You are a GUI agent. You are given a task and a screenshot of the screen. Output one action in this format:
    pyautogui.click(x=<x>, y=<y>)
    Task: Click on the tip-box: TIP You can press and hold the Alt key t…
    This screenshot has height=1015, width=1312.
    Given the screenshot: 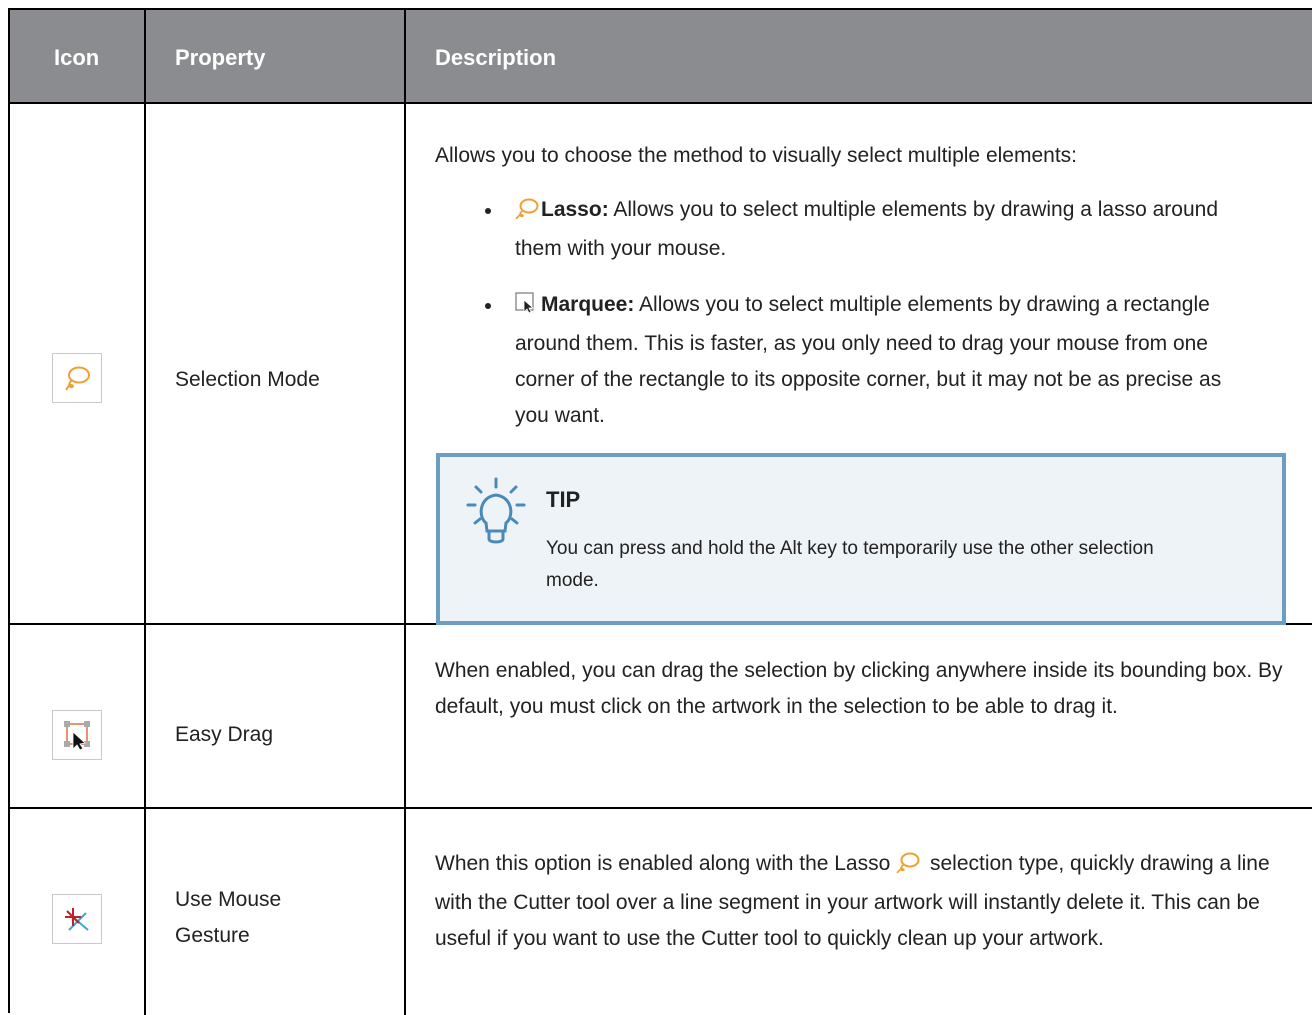 What is the action you would take?
    pyautogui.click(x=861, y=539)
    